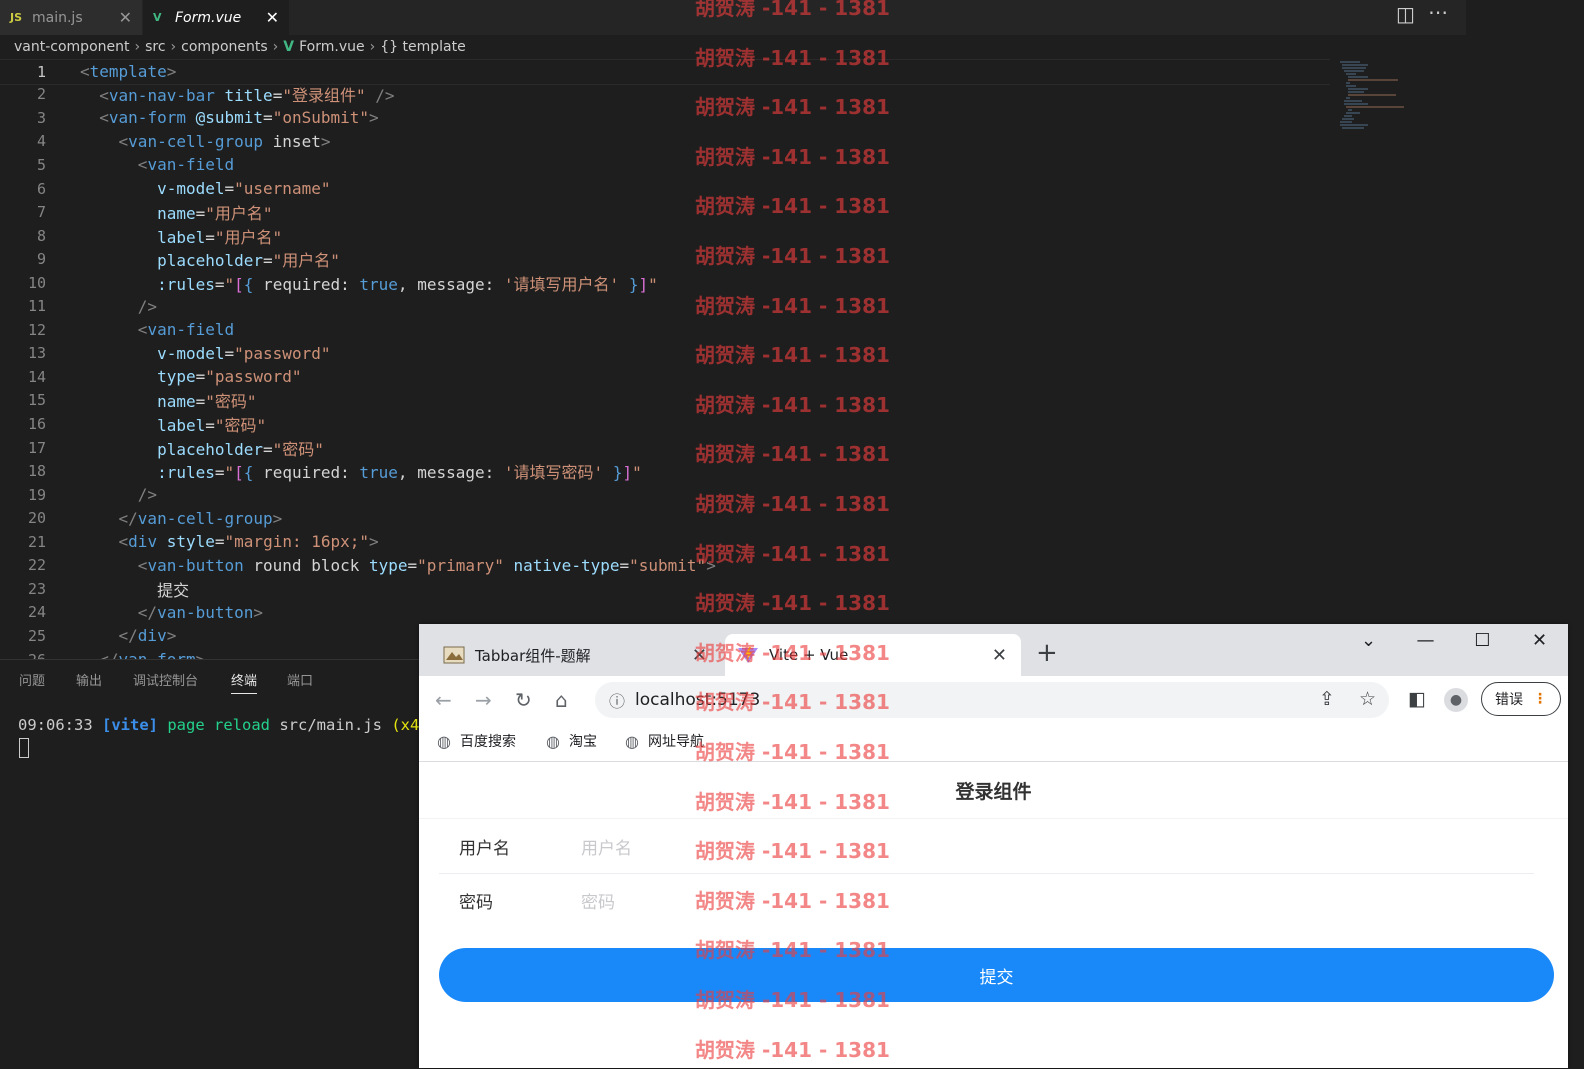 This screenshot has height=1069, width=1584. I want to click on error-button: 错误 ⋮, so click(1521, 699).